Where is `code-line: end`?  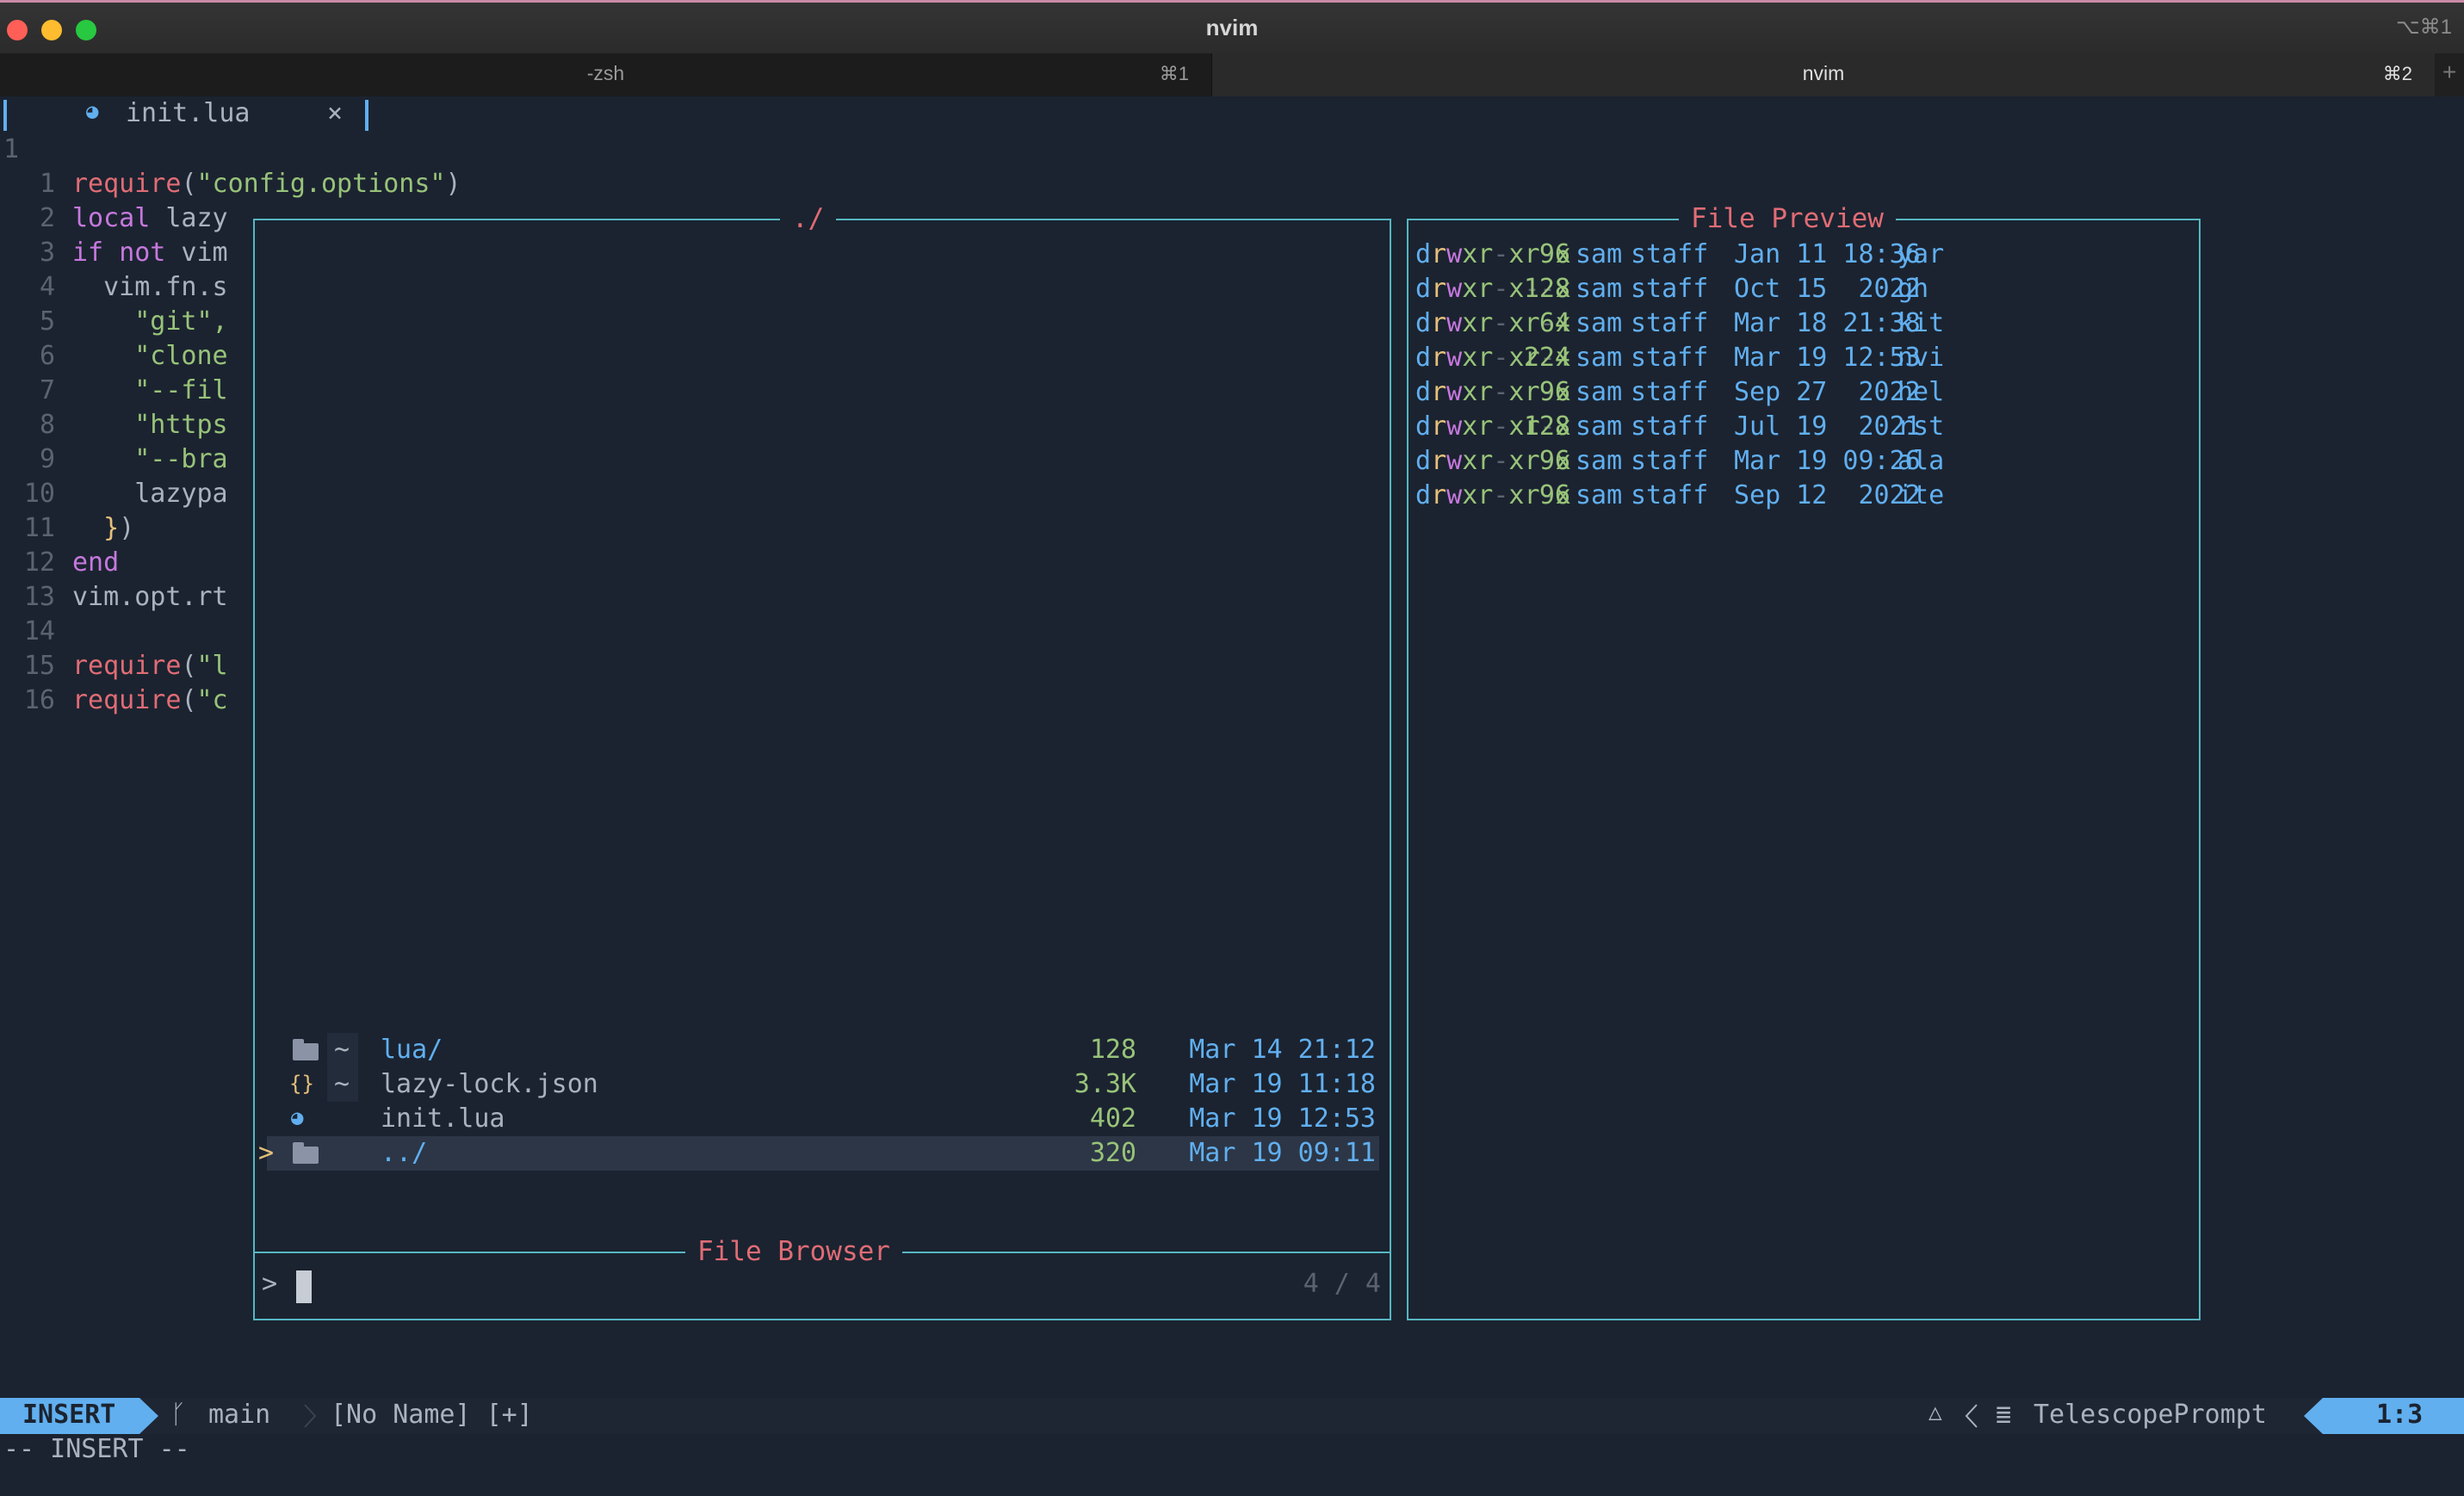
code-line: end is located at coordinates (95, 562).